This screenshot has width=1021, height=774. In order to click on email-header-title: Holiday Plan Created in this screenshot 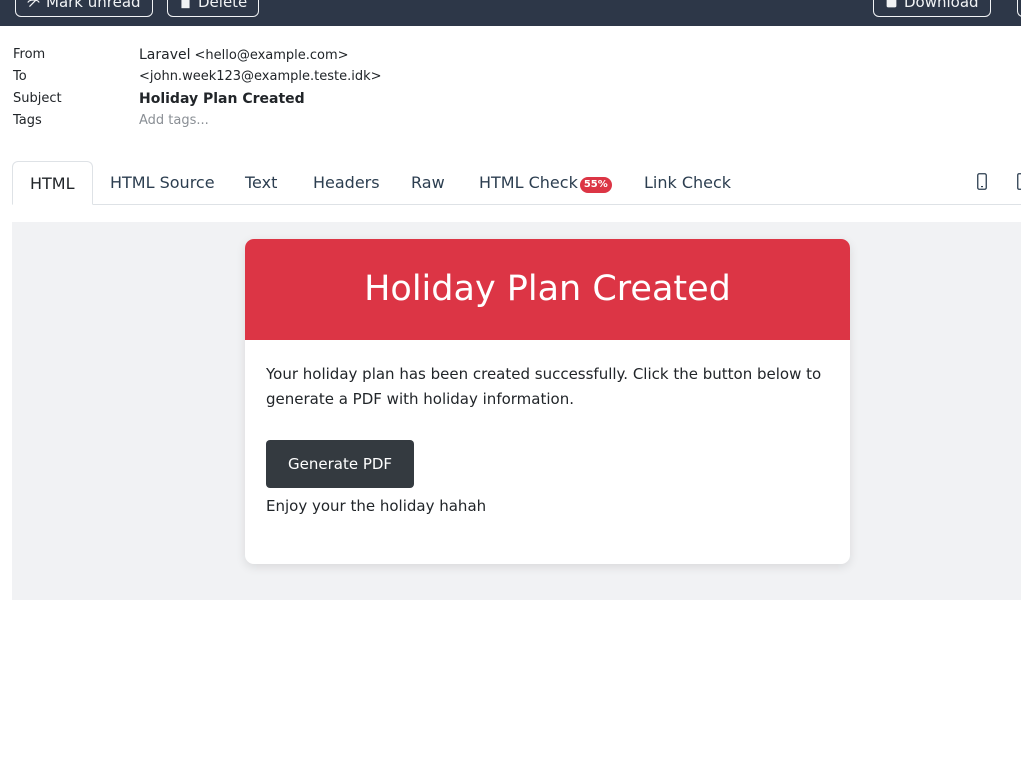, I will do `click(547, 289)`.